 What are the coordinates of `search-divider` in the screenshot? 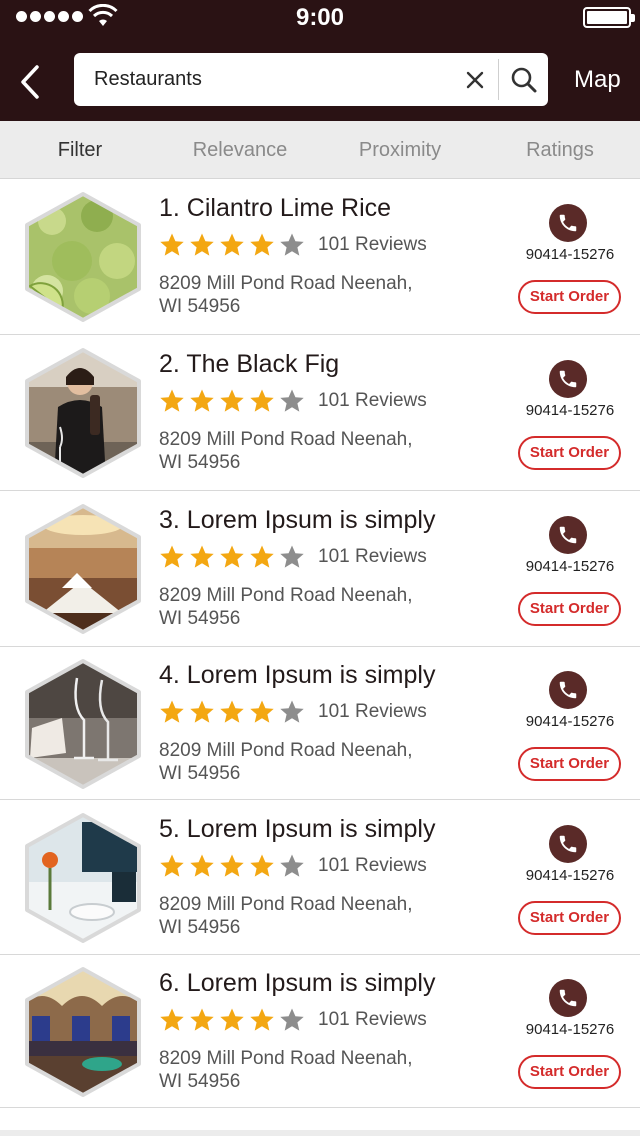 It's located at (498, 79).